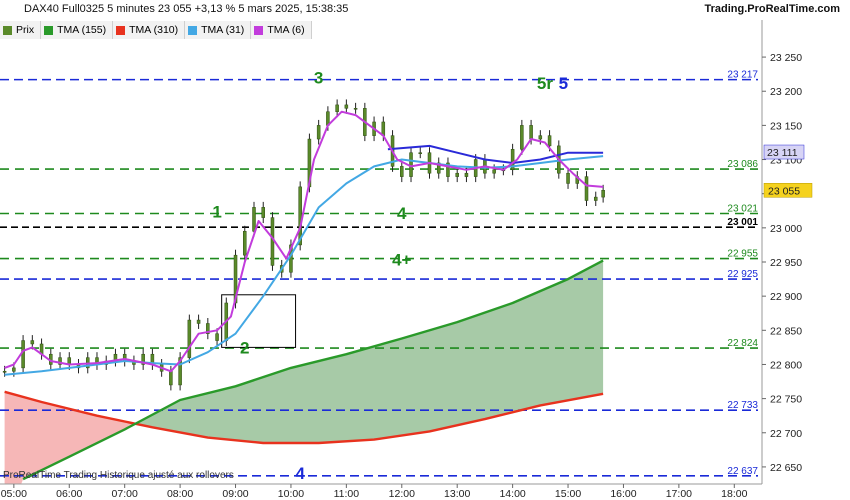  What do you see at coordinates (318, 78) in the screenshot?
I see `wave-label: 3` at bounding box center [318, 78].